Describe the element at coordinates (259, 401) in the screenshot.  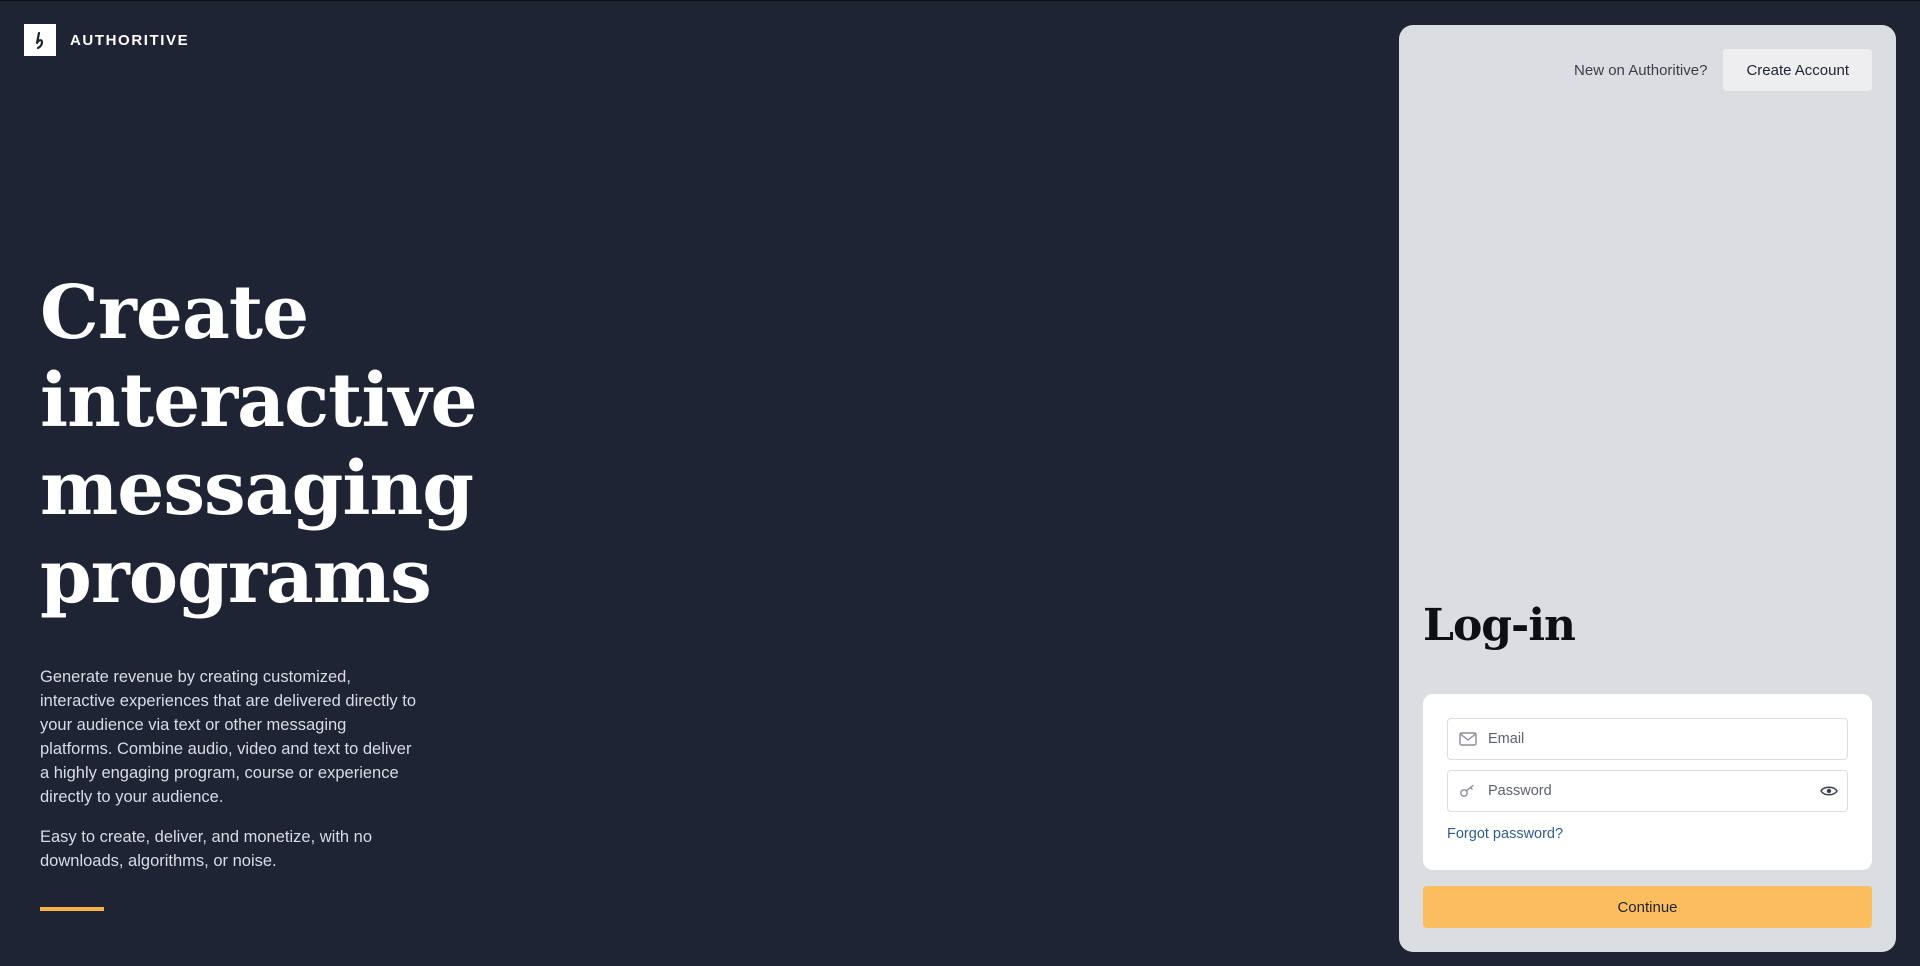
I see `hero-title-line: interactive` at that location.